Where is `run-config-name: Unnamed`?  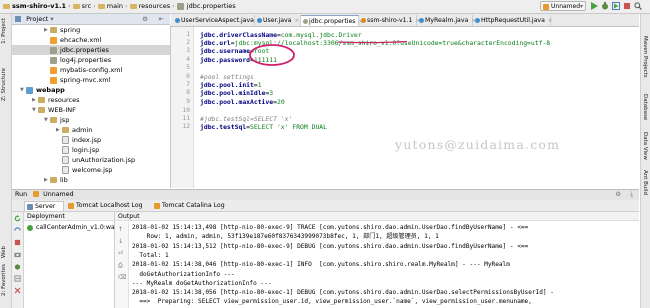
run-config-name: Unnamed is located at coordinates (58, 194).